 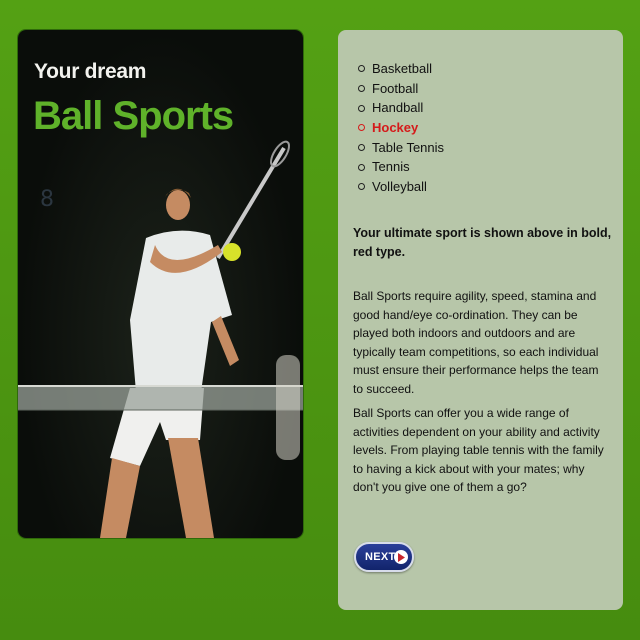 What do you see at coordinates (401, 557) in the screenshot?
I see `play-arrow-icon` at bounding box center [401, 557].